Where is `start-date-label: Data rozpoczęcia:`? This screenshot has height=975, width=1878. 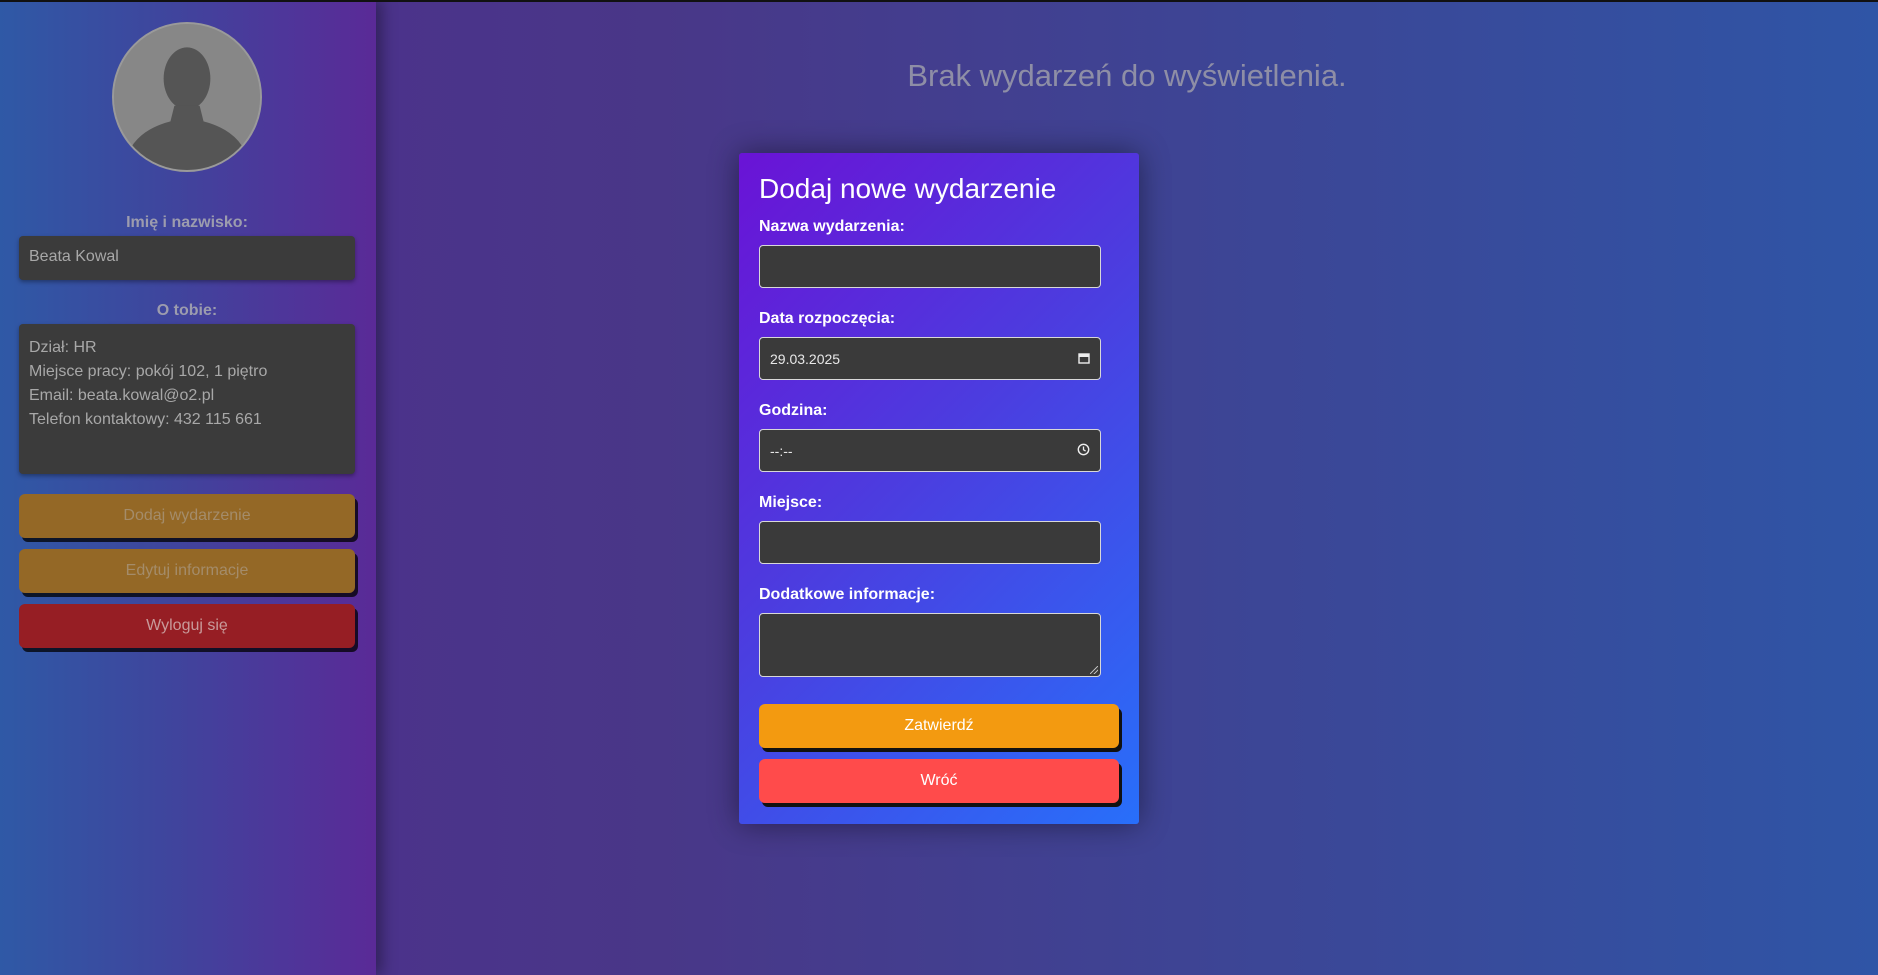 start-date-label: Data rozpoczęcia: is located at coordinates (827, 318).